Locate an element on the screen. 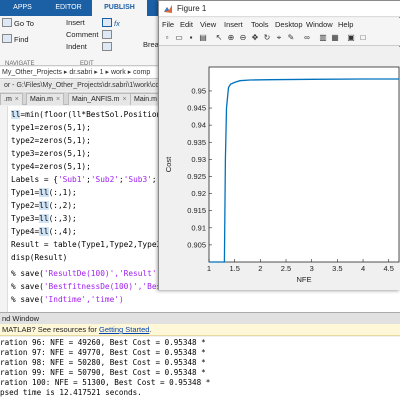 Image resolution: width=400 pixels, height=400 pixels. code-line: Type4=ll(:,4); is located at coordinates (44, 231).